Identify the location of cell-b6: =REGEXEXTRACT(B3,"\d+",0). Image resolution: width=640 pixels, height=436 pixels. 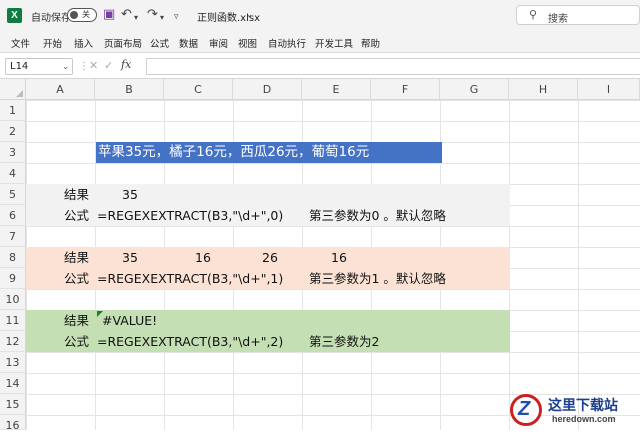
(190, 215).